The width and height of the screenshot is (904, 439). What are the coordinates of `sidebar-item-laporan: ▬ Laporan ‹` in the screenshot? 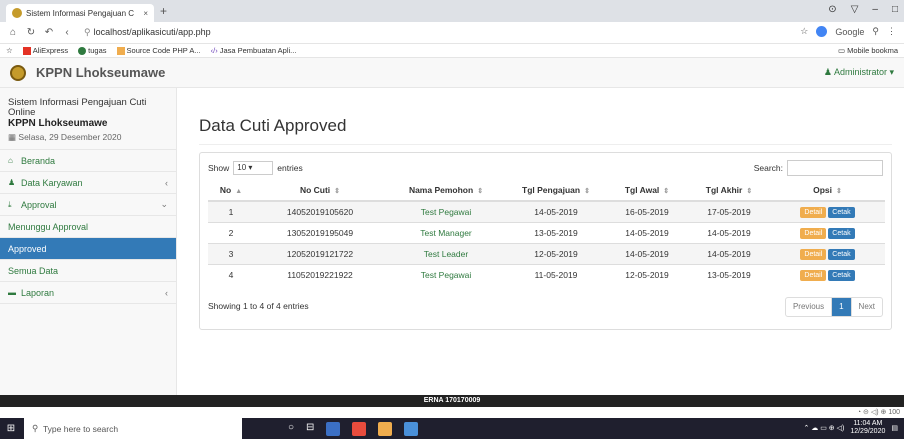 It's located at (88, 293).